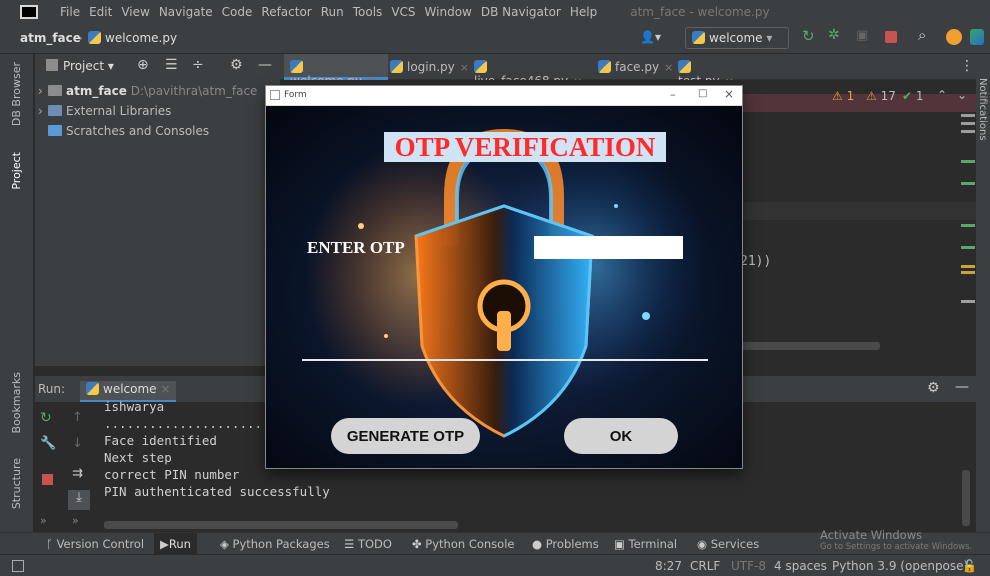 Image resolution: width=990 pixels, height=576 pixels. Describe the element at coordinates (748, 566) in the screenshot. I see `file-encoding: UTF-8` at that location.